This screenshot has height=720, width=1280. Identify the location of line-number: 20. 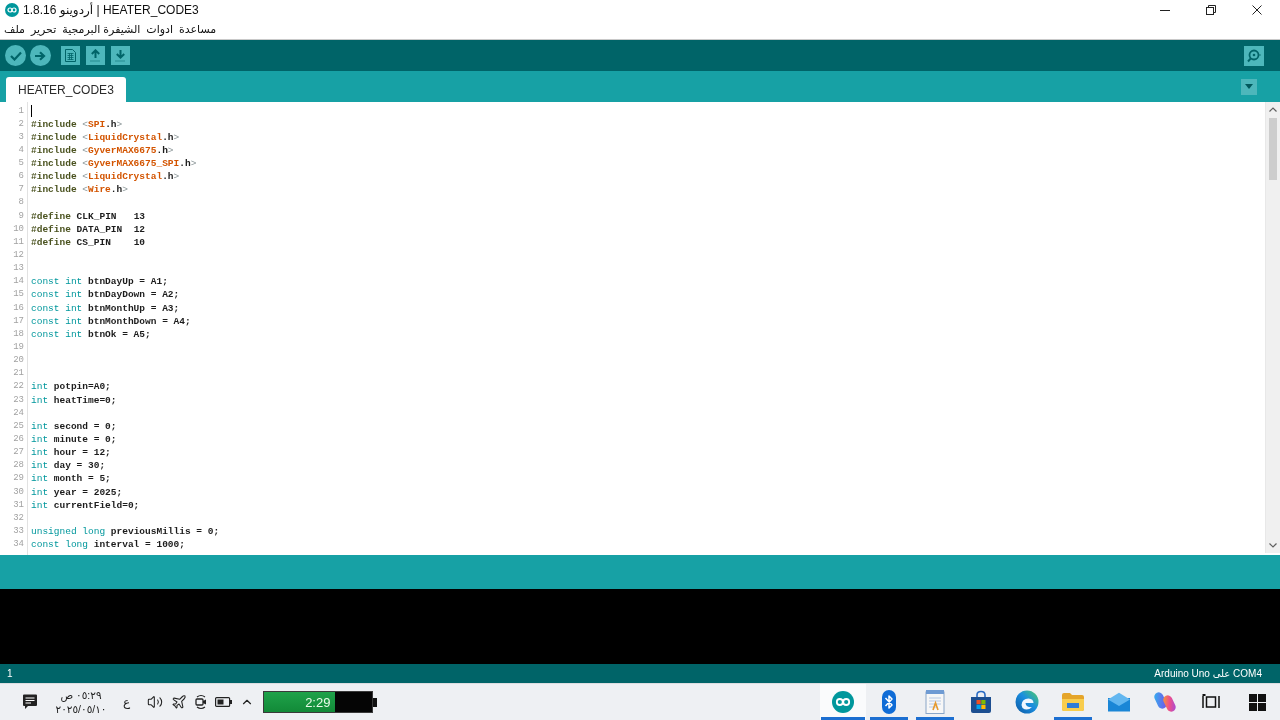
(18, 361).